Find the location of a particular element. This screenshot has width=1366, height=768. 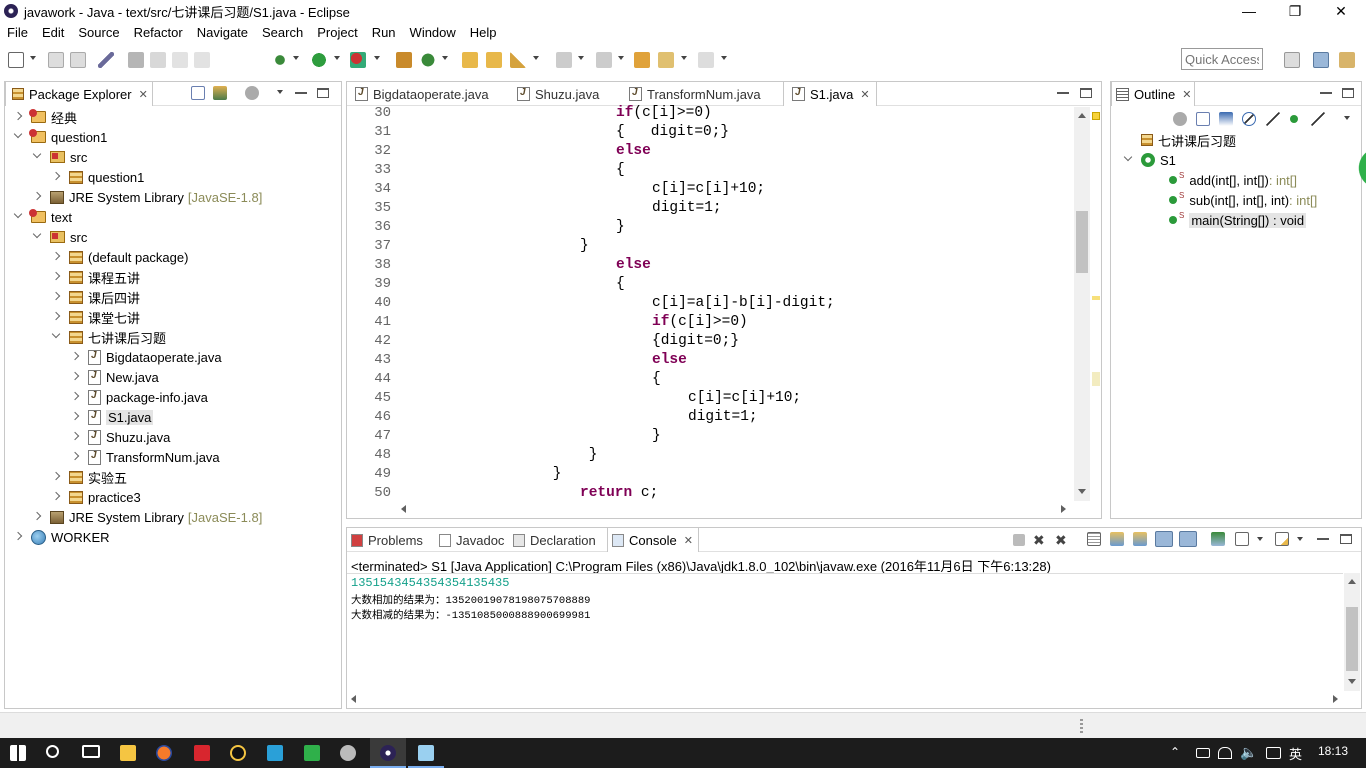

outline-item: S1 is located at coordinates (1149, 160).